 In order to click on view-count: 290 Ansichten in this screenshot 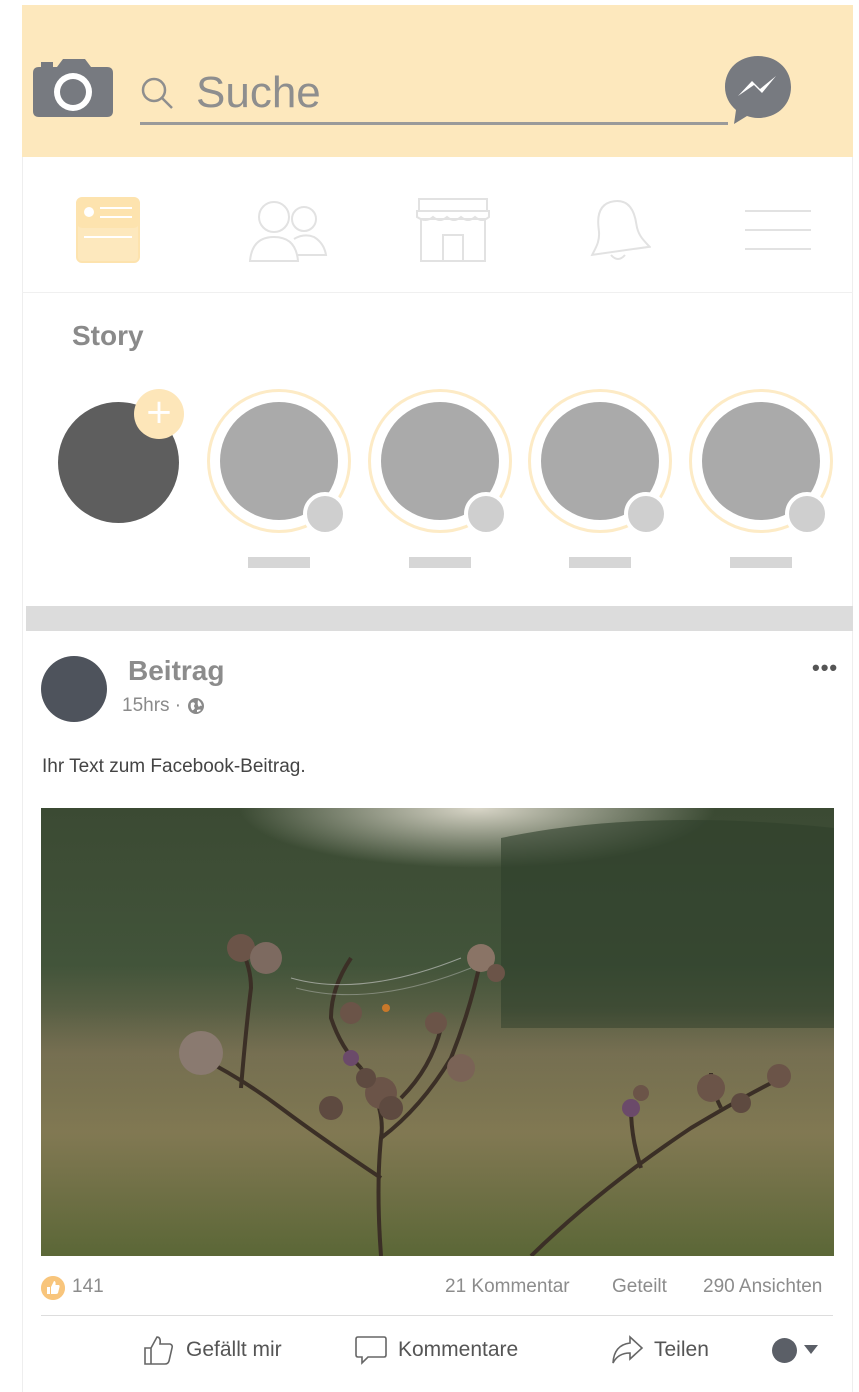, I will do `click(763, 1286)`.